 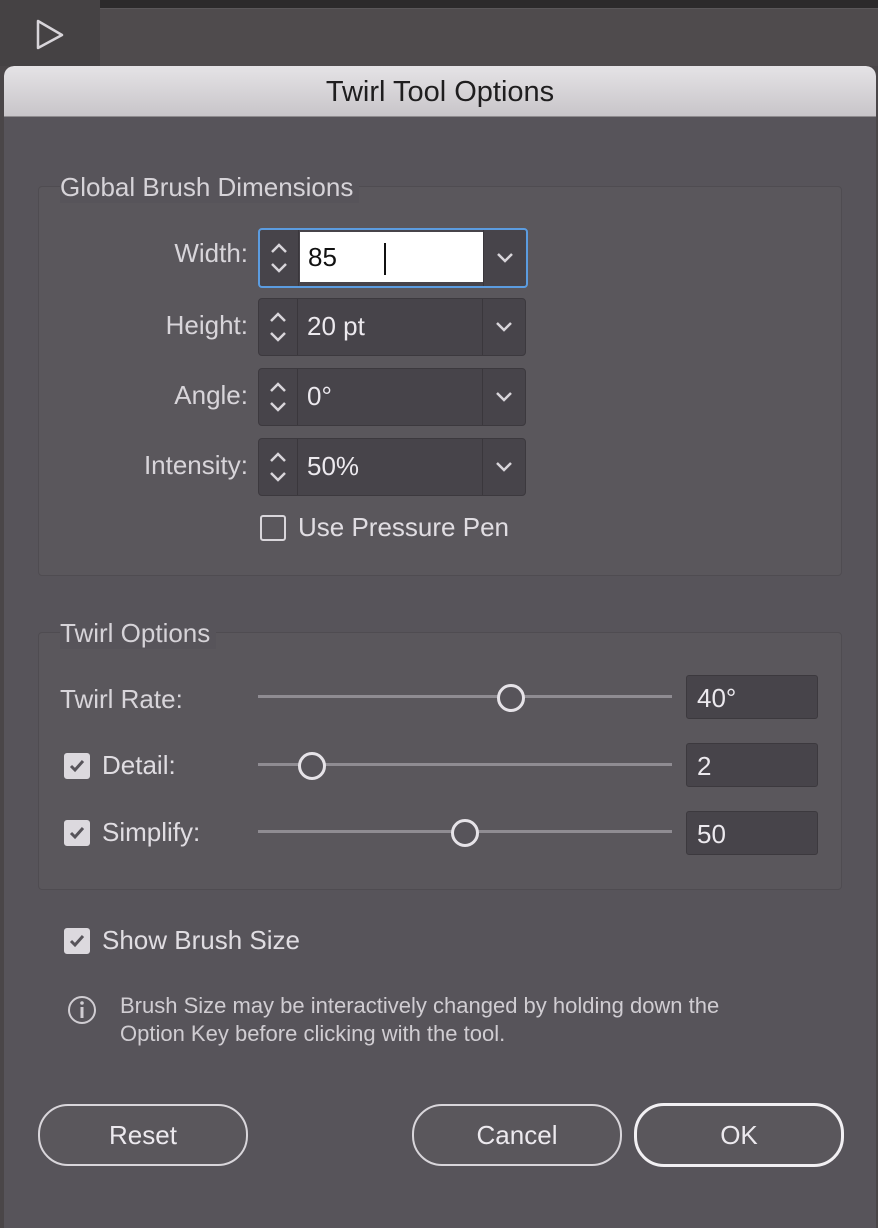 I want to click on twirl-rate-slider-track, so click(x=465, y=696).